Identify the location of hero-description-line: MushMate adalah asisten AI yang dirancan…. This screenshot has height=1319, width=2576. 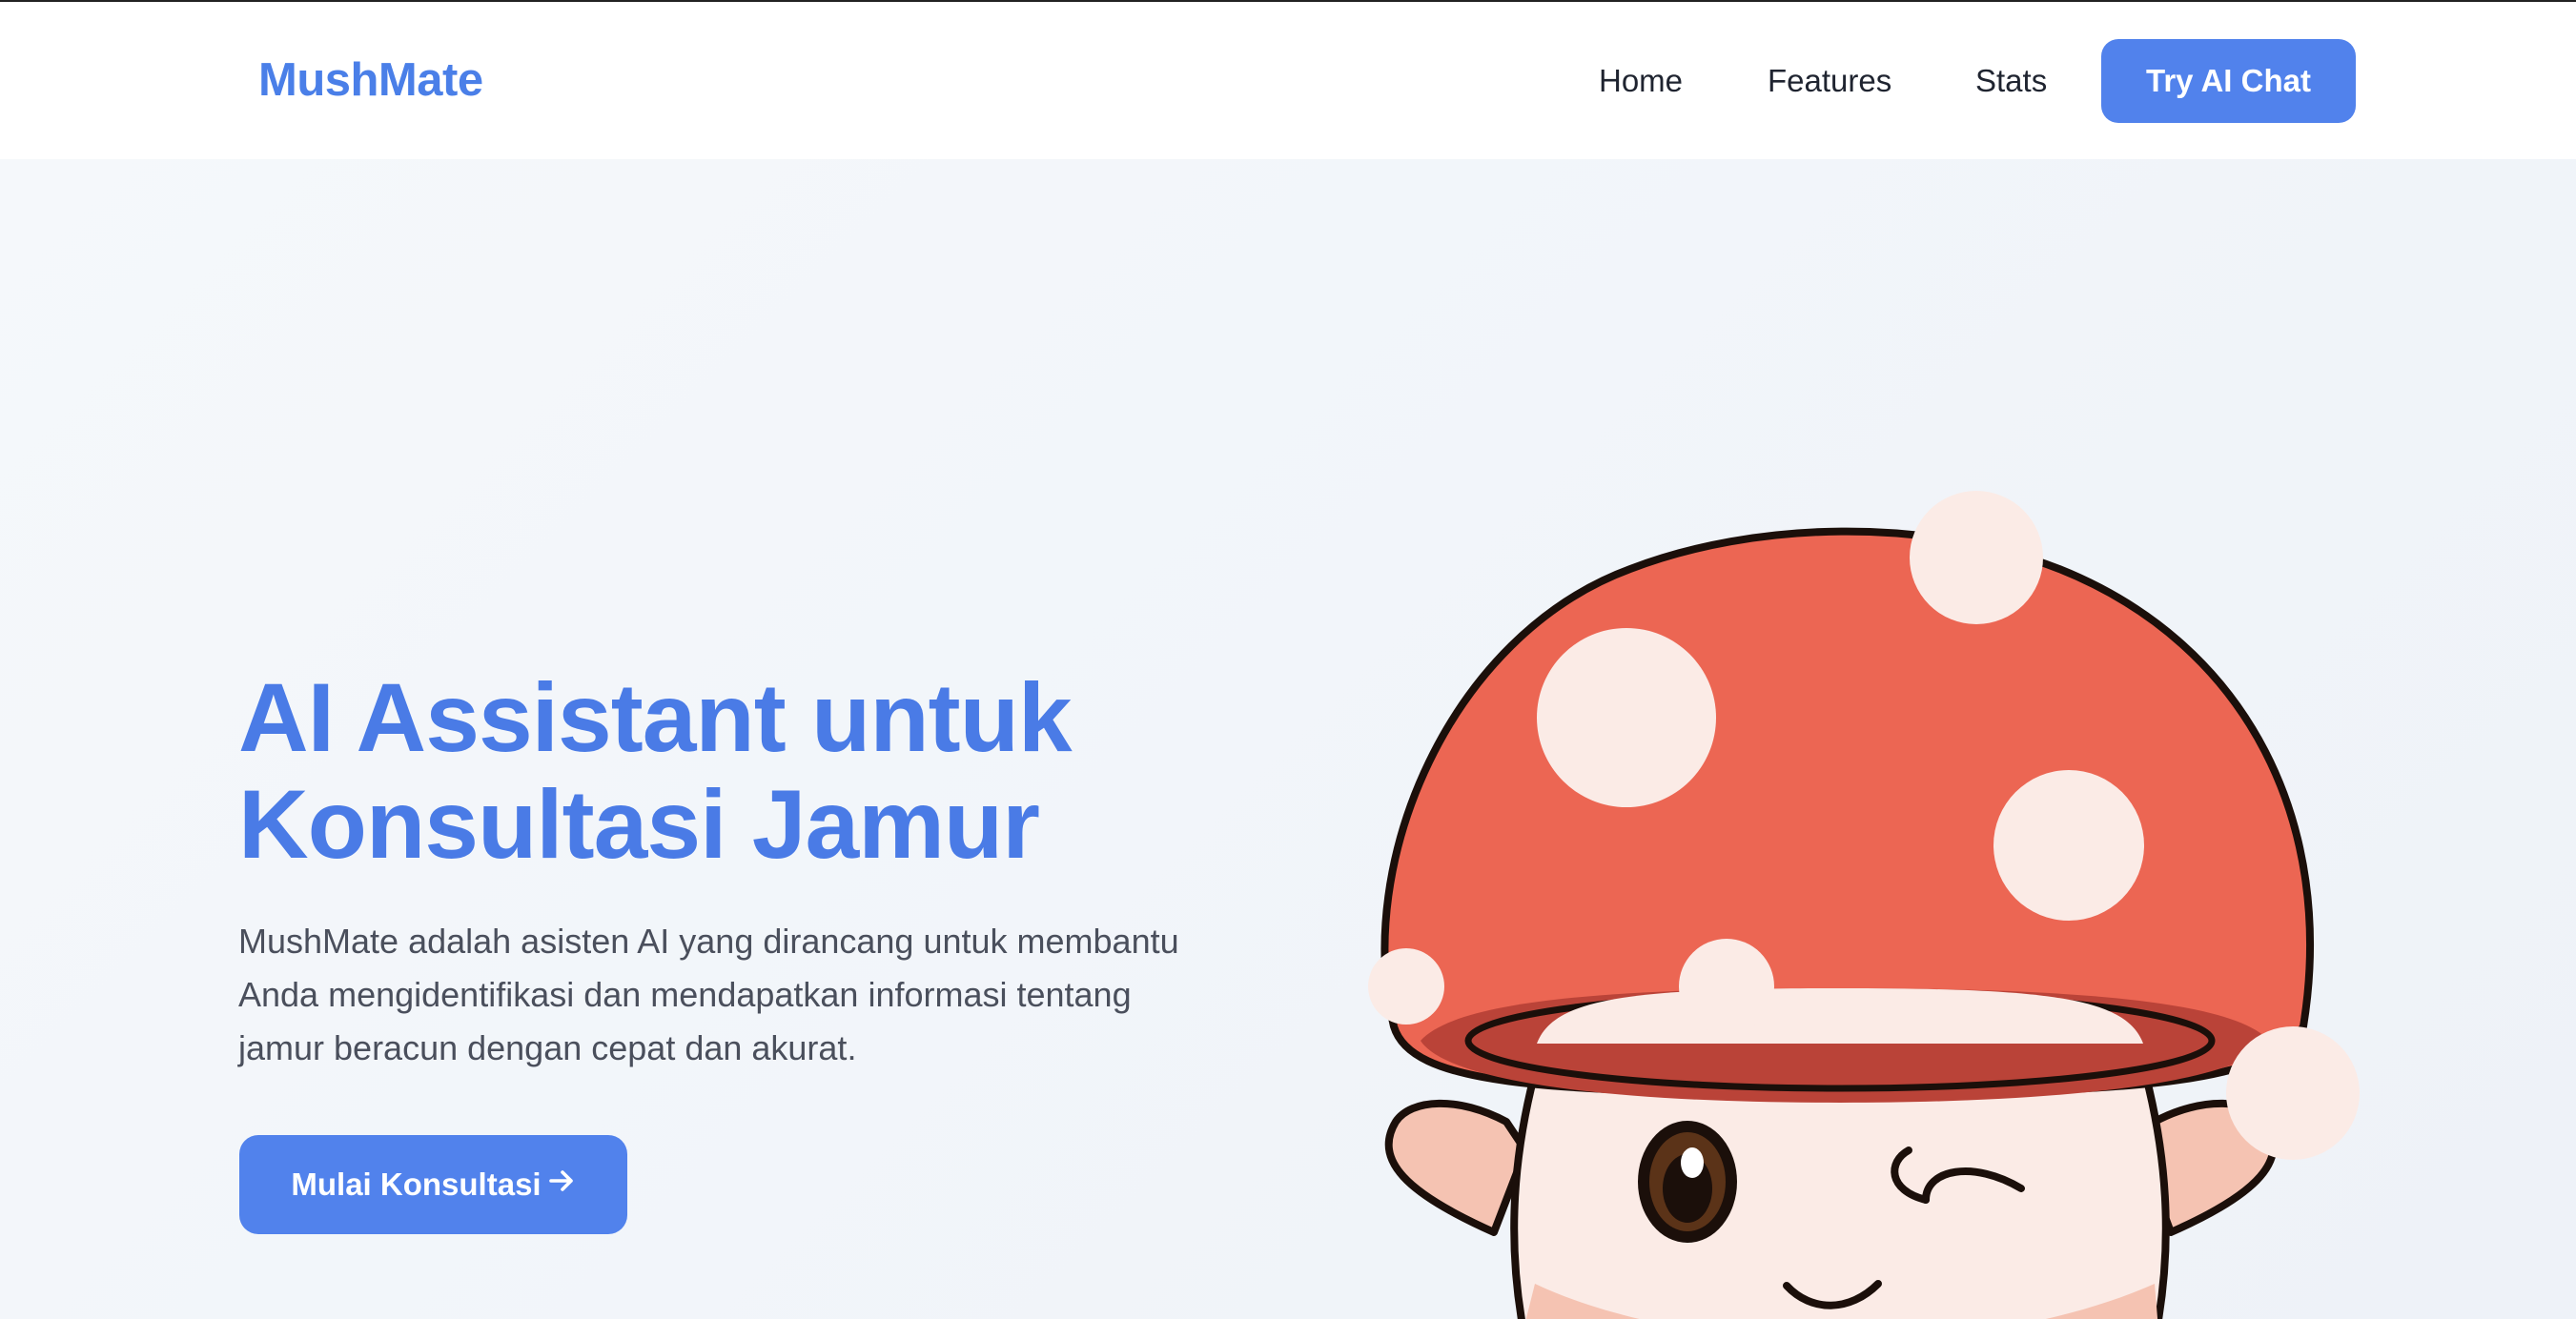
(708, 942).